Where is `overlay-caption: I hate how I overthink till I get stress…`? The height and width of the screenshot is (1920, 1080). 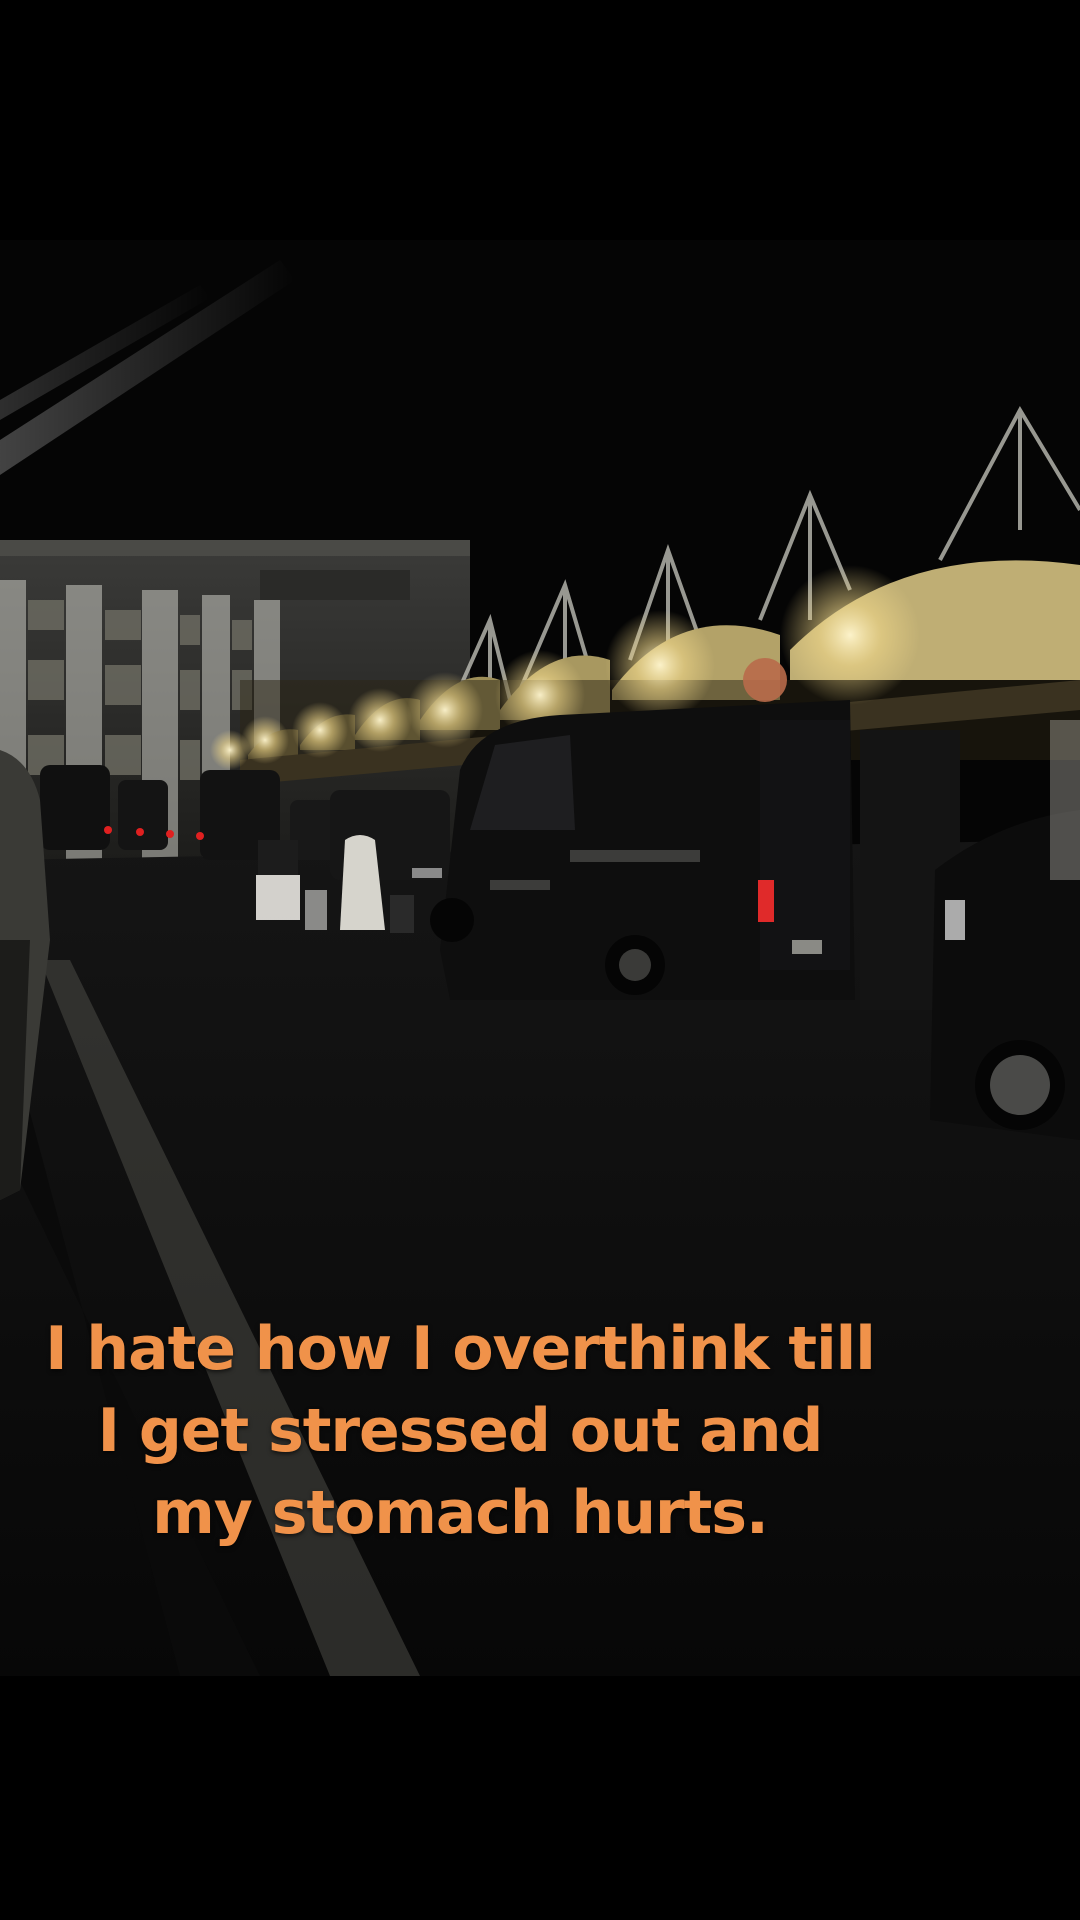 overlay-caption: I hate how I overthink till I get stress… is located at coordinates (460, 1431).